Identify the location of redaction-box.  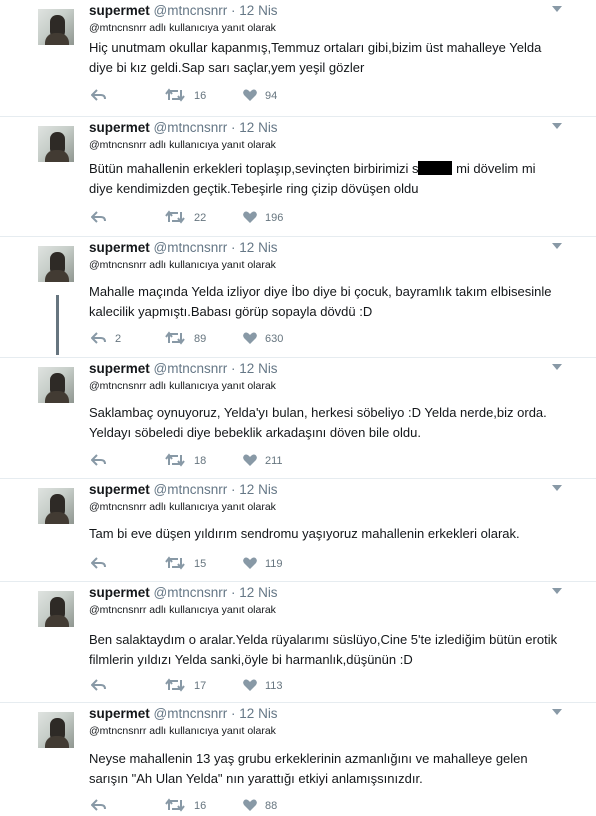
(435, 168).